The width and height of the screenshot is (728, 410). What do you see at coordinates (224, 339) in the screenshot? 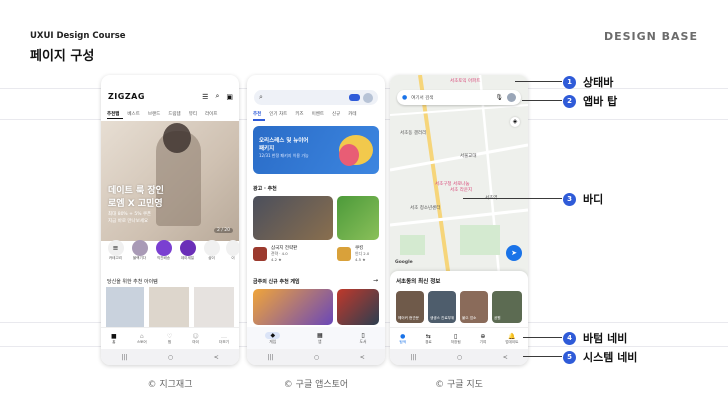
I see `nav-more: … 더보기` at bounding box center [224, 339].